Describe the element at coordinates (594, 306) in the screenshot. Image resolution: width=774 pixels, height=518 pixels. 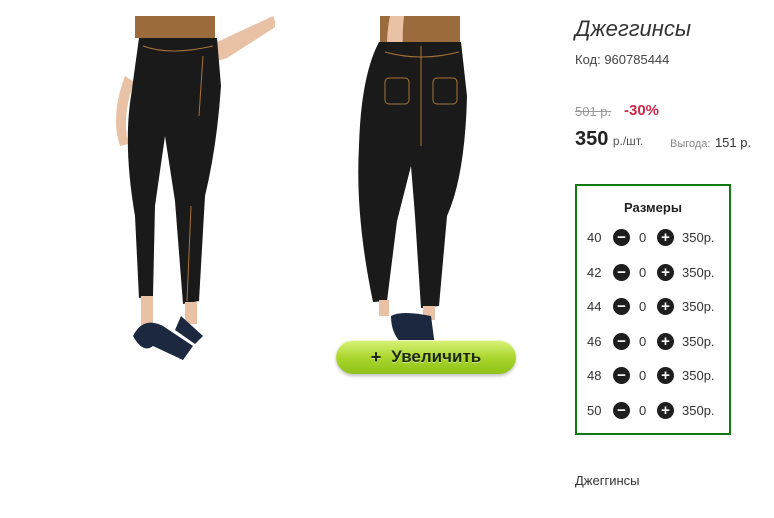
I see `size-label: 44` at that location.